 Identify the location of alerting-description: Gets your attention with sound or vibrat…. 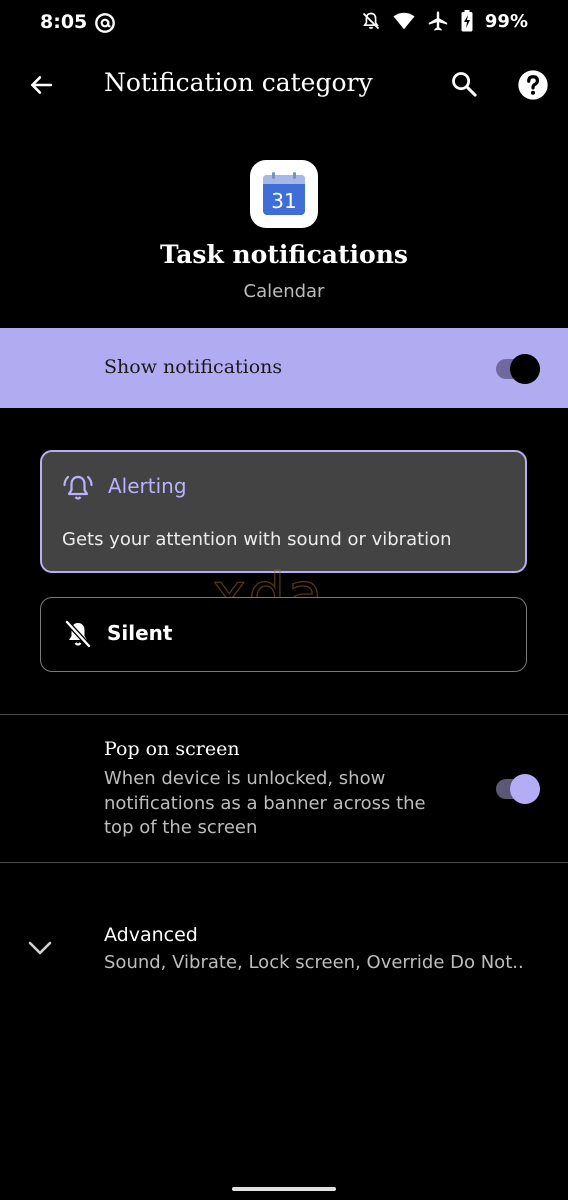
(257, 539).